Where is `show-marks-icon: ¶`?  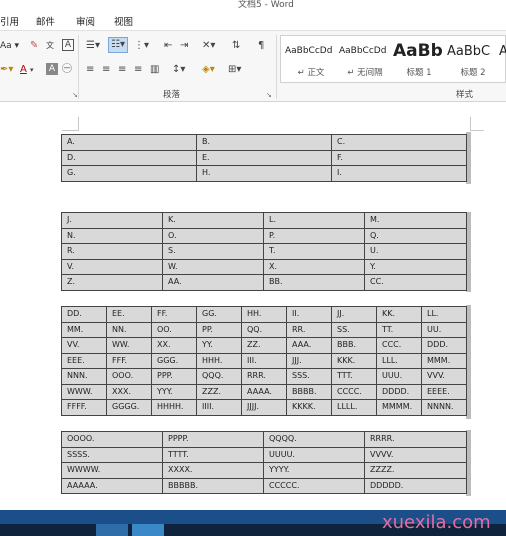 show-marks-icon: ¶ is located at coordinates (261, 46).